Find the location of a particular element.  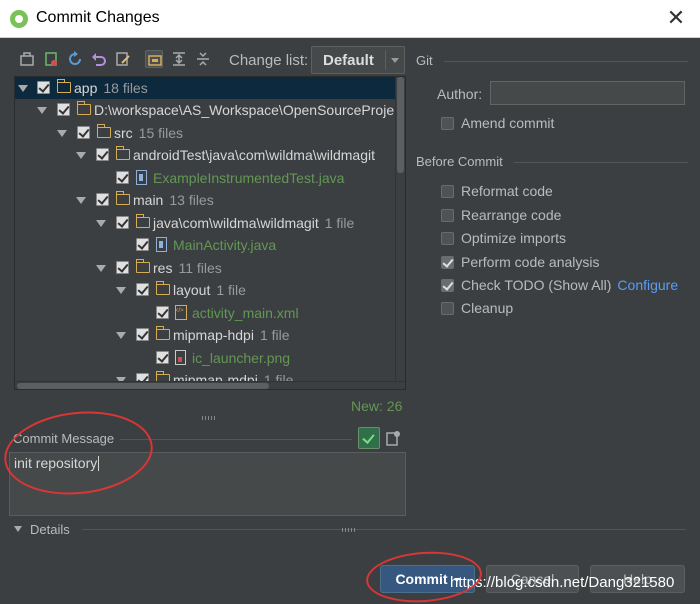

optimize-imports-label: Optimize imports is located at coordinates (514, 238).